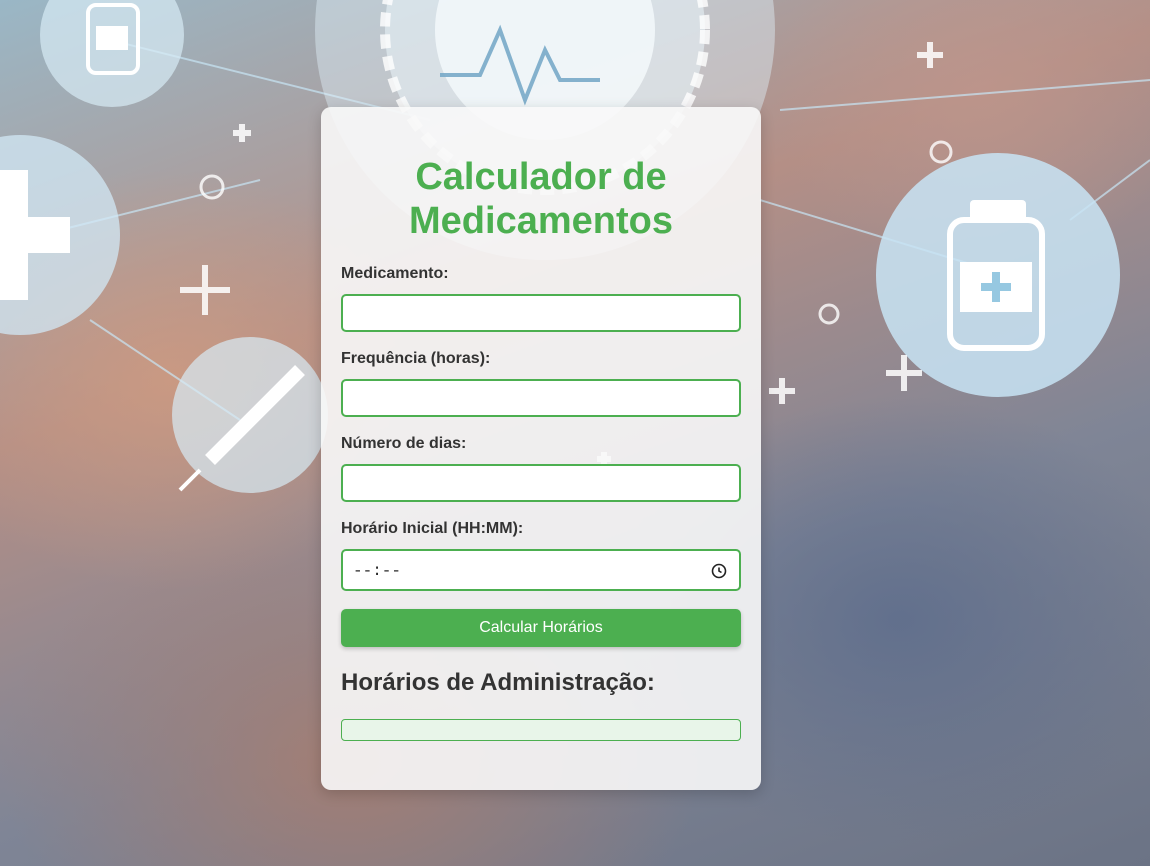 This screenshot has height=866, width=1150. I want to click on calcular-horarios-button: Calcular Horários, so click(541, 628).